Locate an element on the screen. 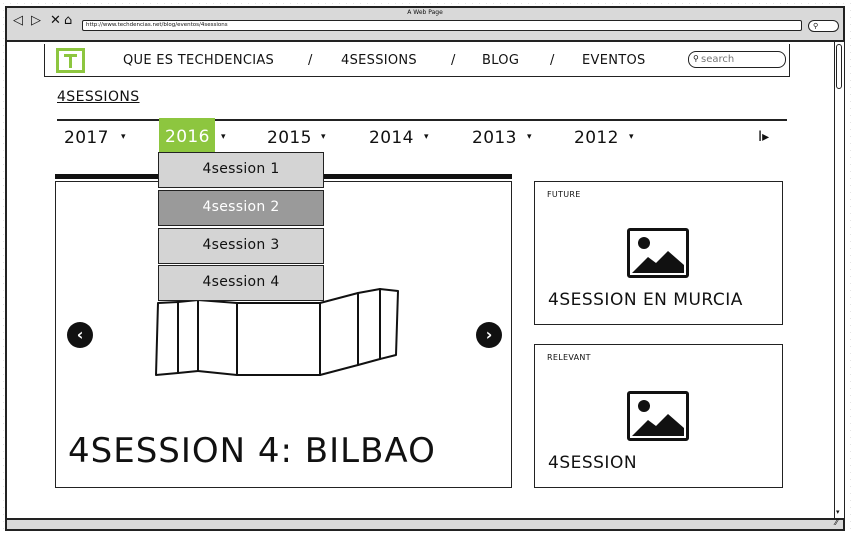 The height and width of the screenshot is (535, 852). nav-item-que-es-techdencias: QUE ES TECHDENCIAS is located at coordinates (198, 60).